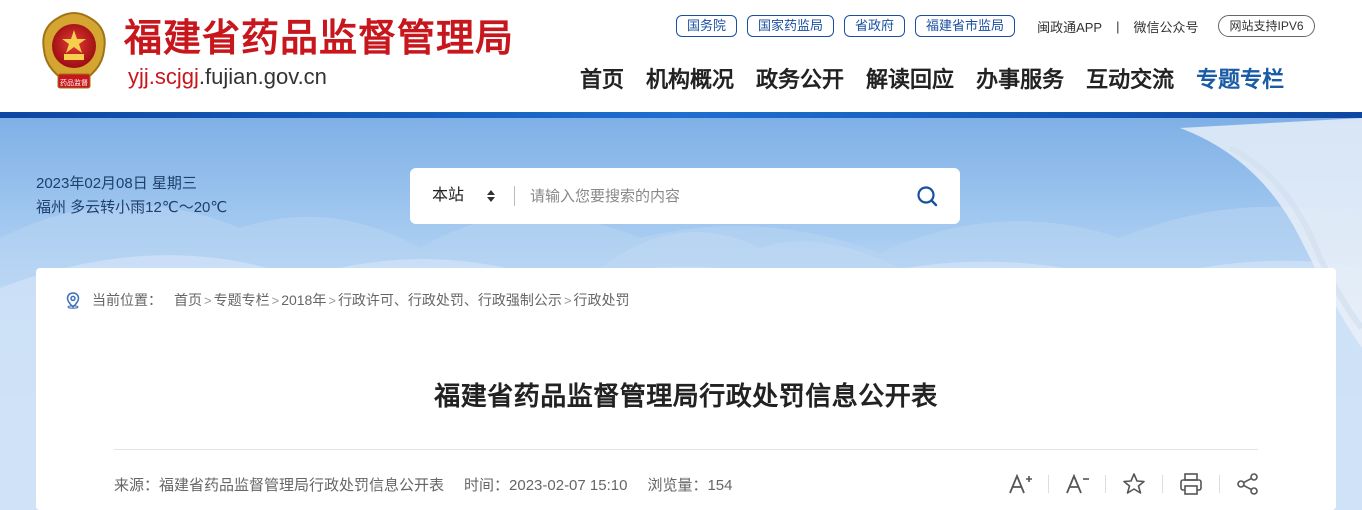 The image size is (1362, 510). What do you see at coordinates (910, 80) in the screenshot?
I see `nav-interpretation: 解读回应` at bounding box center [910, 80].